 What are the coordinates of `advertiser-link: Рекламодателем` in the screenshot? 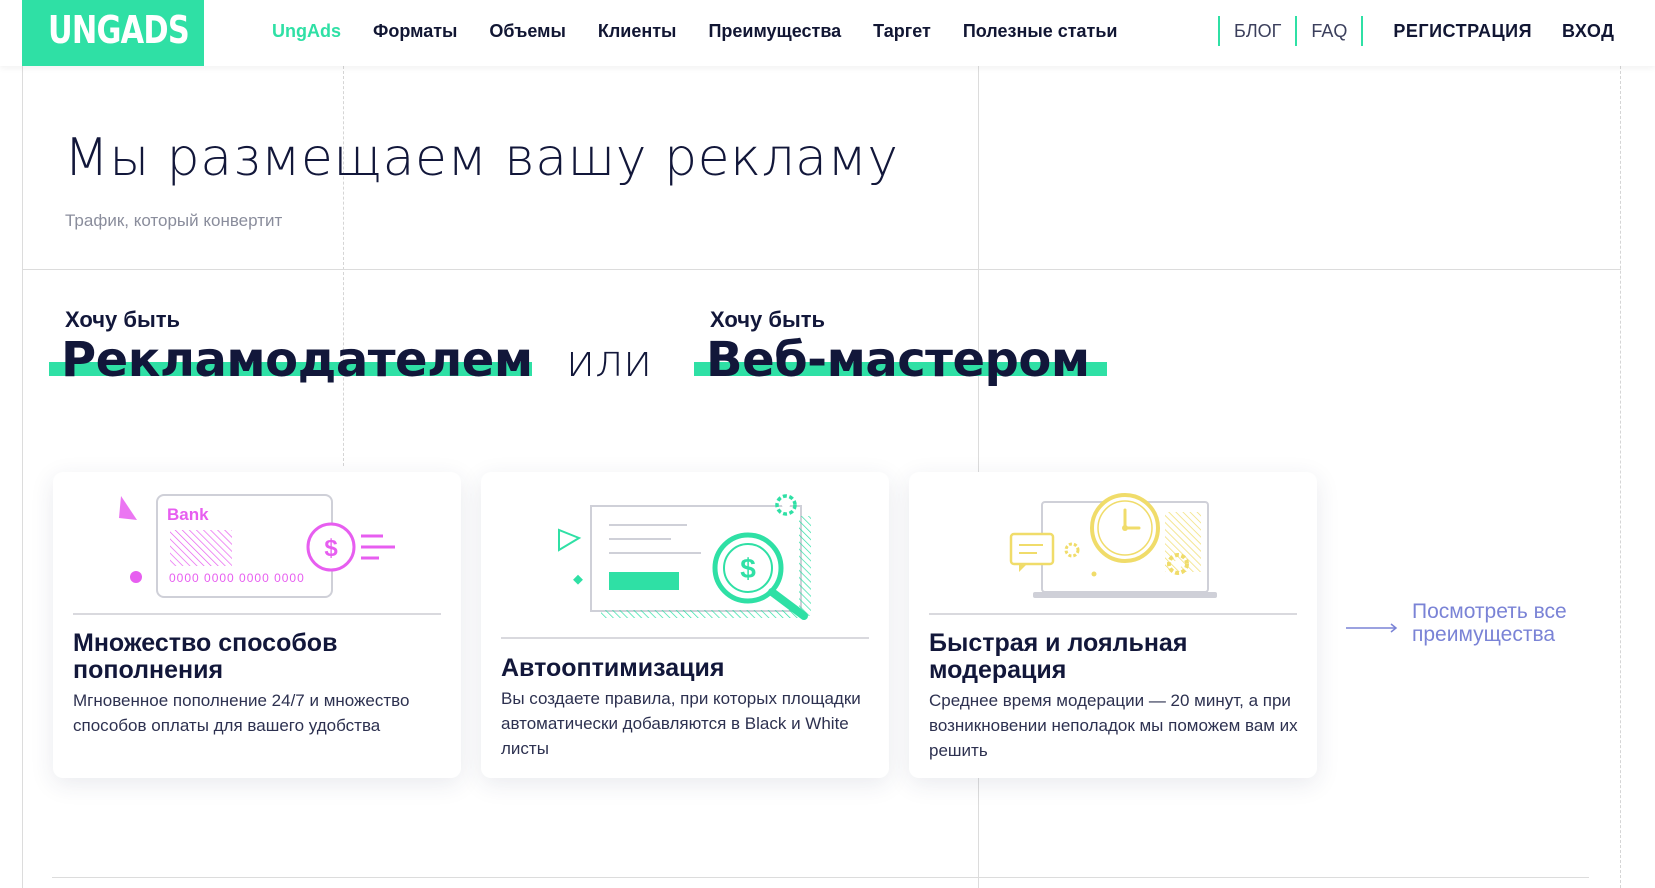 It's located at (297, 360).